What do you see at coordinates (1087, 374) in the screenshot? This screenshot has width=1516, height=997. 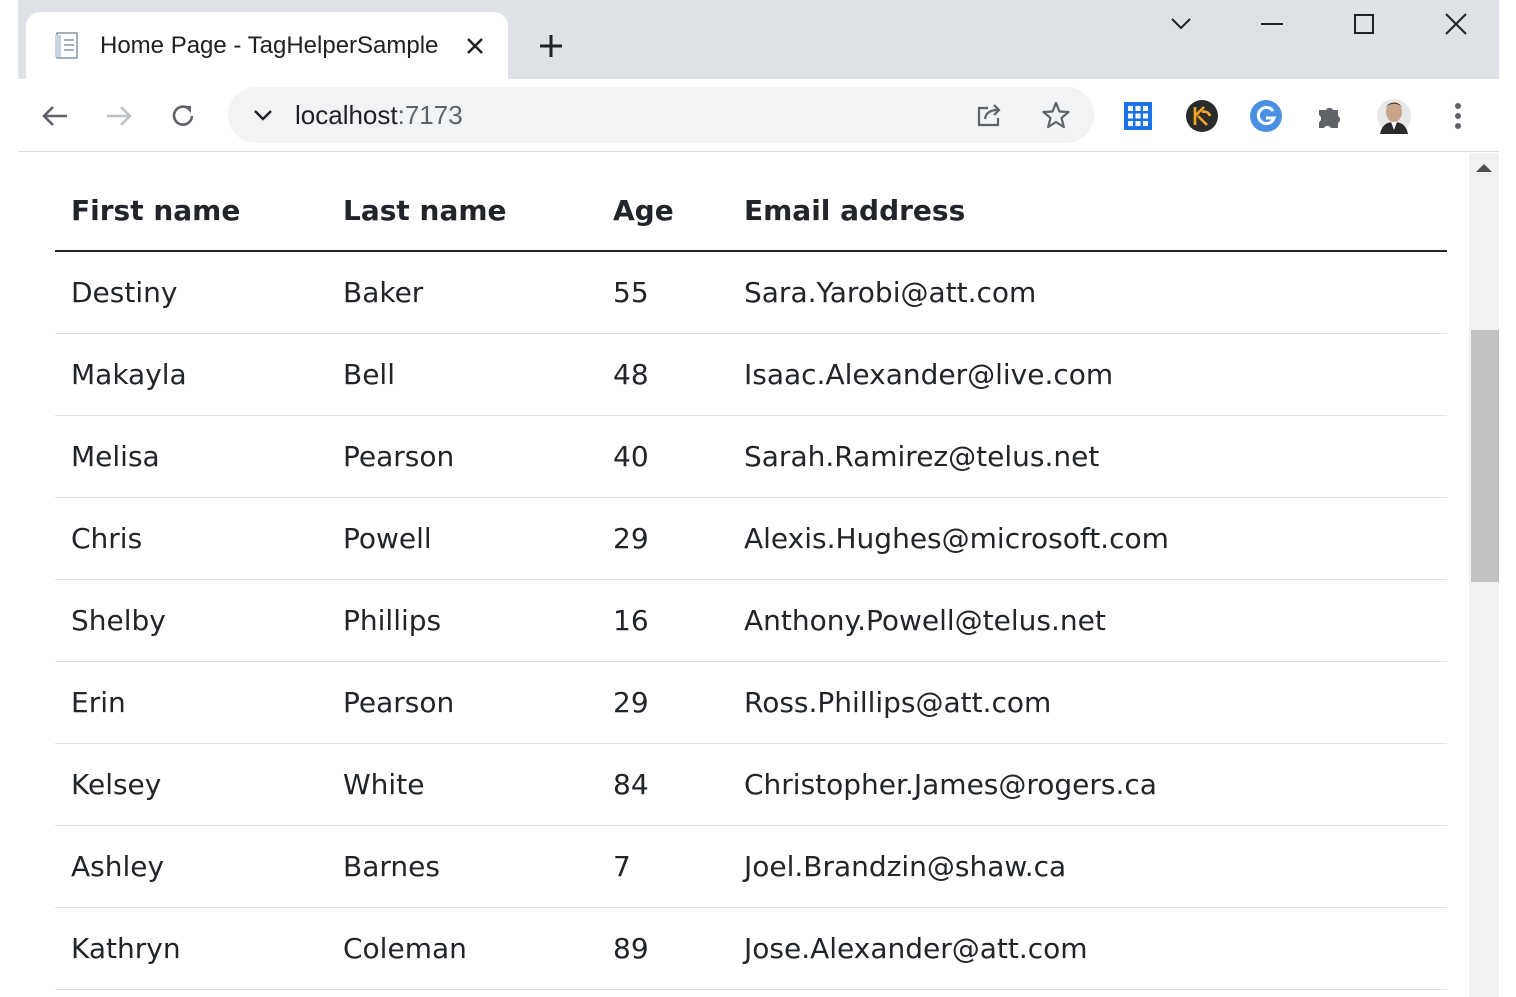 I see `email-cell: Isaac.Alexander@live.com` at bounding box center [1087, 374].